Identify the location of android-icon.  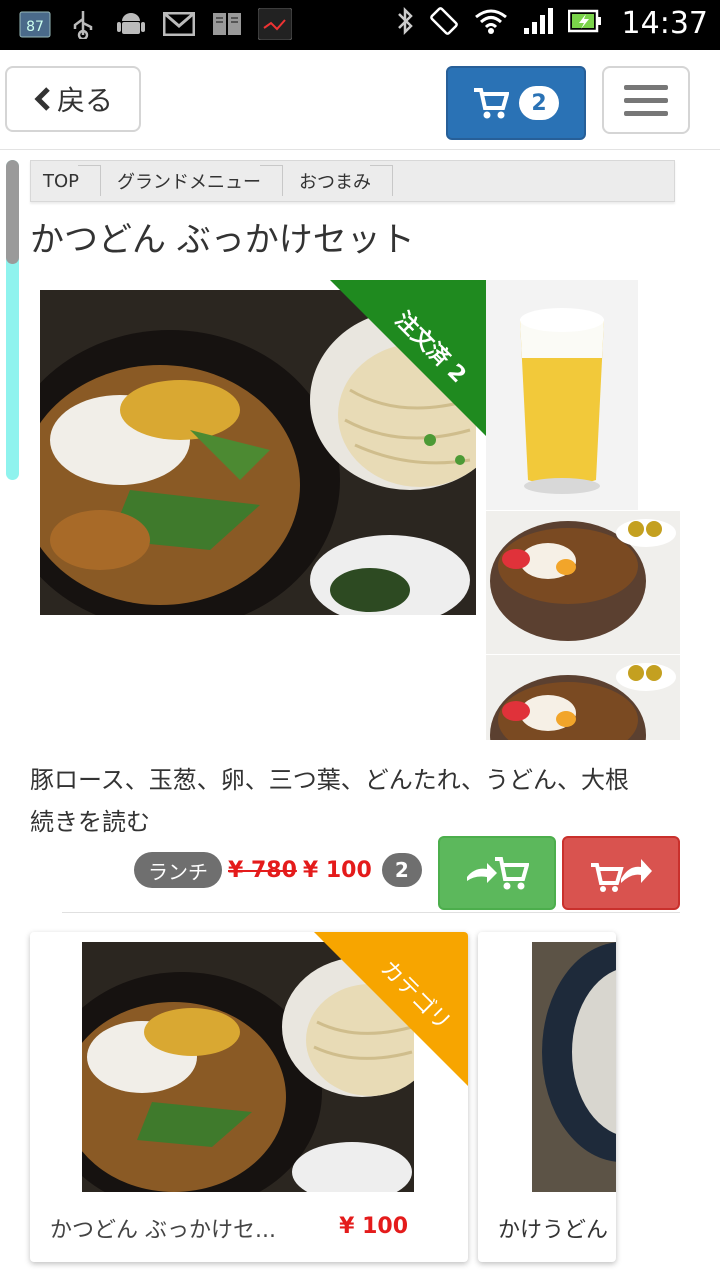
(131, 24).